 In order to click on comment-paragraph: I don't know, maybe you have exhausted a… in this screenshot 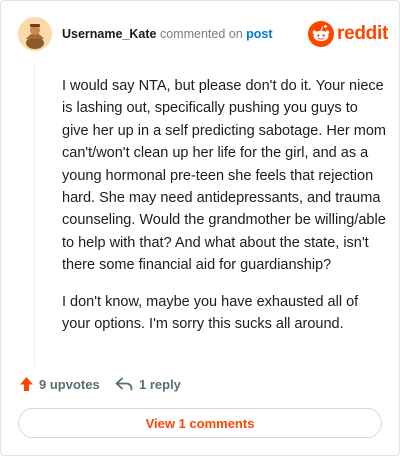, I will do `click(210, 313)`.